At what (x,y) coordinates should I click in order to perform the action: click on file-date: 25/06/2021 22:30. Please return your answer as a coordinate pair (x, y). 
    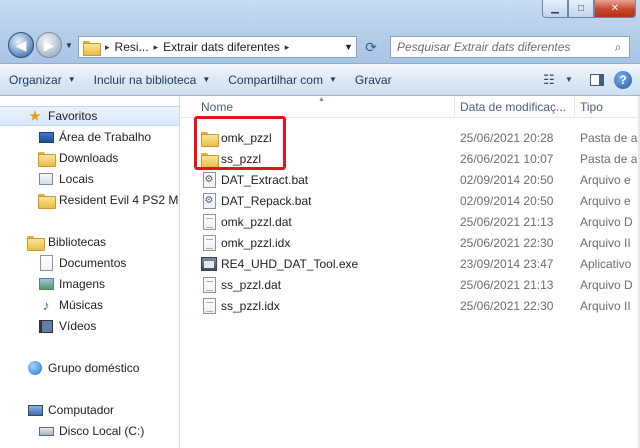
    Looking at the image, I should click on (507, 306).